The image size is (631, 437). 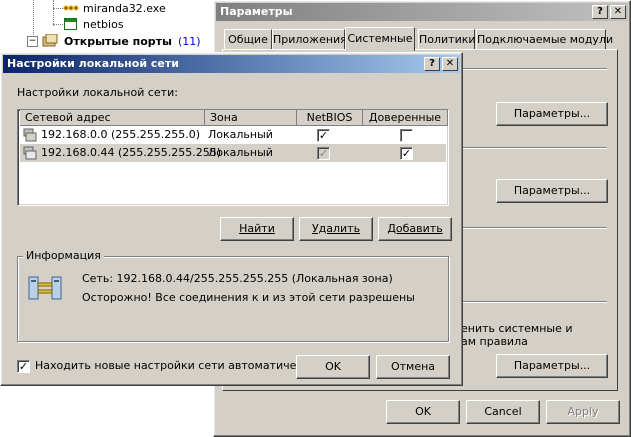 What do you see at coordinates (103, 24) in the screenshot?
I see `tree-item-label: netbios` at bounding box center [103, 24].